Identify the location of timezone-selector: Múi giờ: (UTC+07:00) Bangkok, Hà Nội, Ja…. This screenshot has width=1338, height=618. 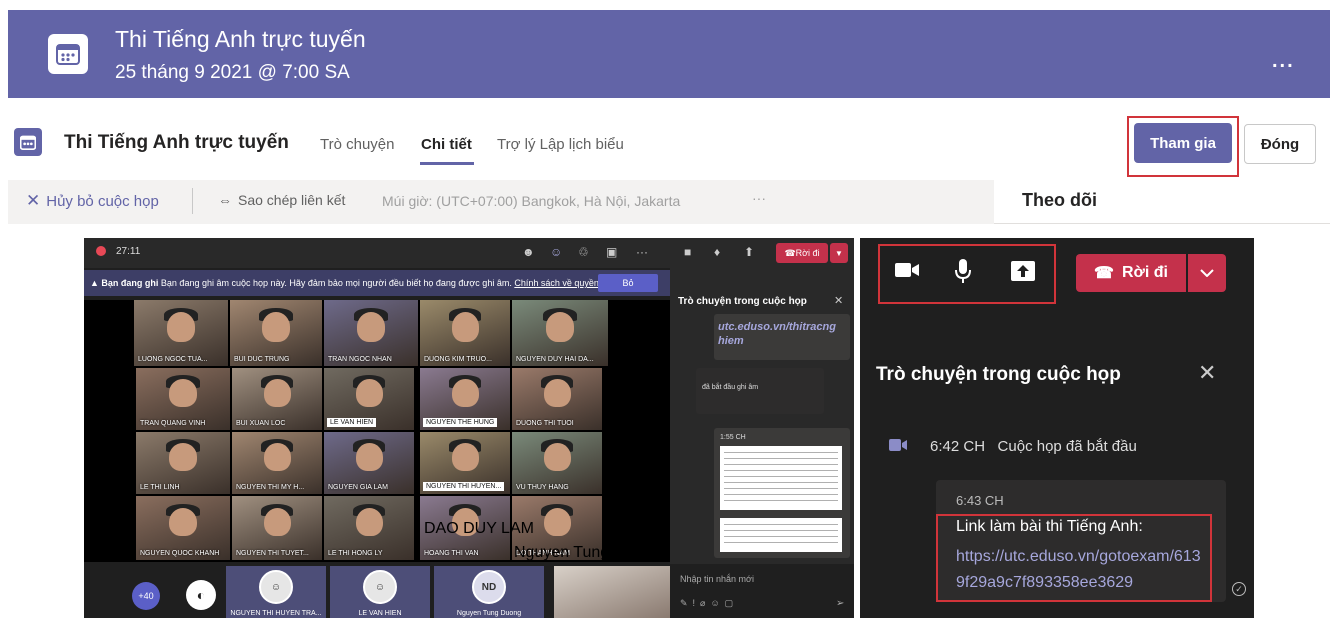
(531, 201).